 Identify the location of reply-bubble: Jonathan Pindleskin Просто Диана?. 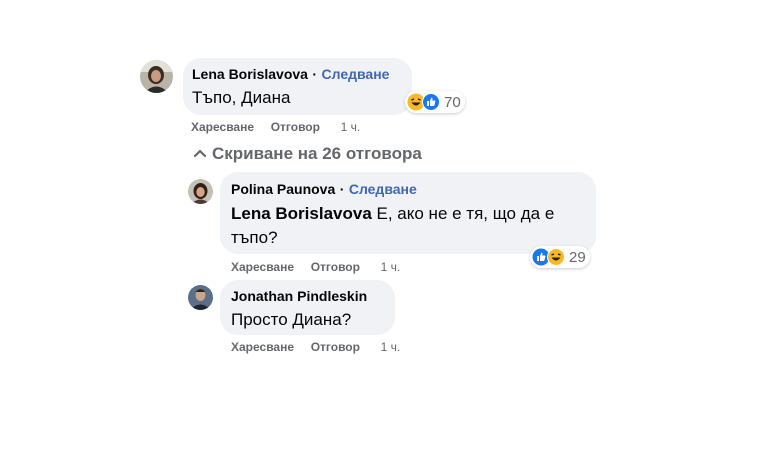
(307, 307).